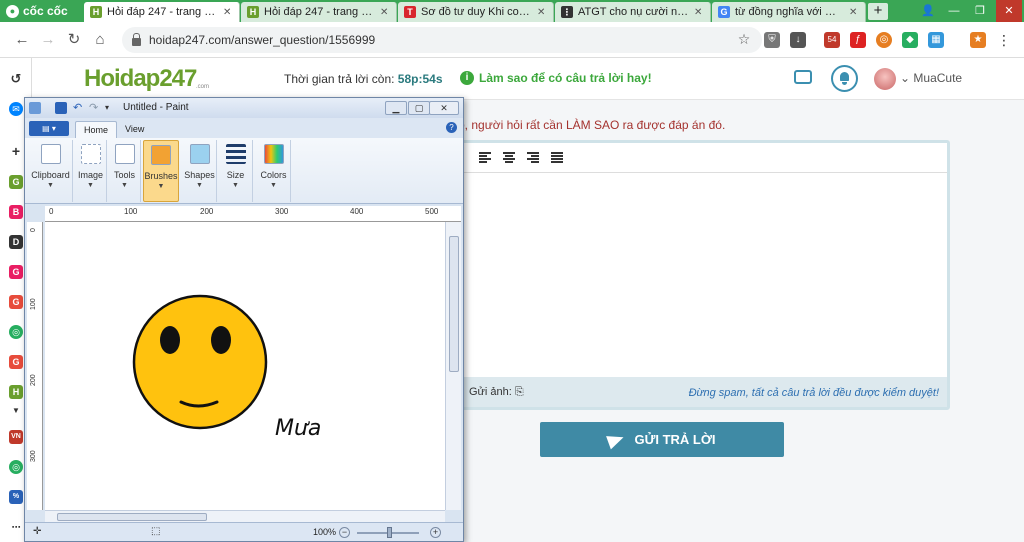  What do you see at coordinates (95, 108) in the screenshot?
I see `redo-icon: ↷` at bounding box center [95, 108].